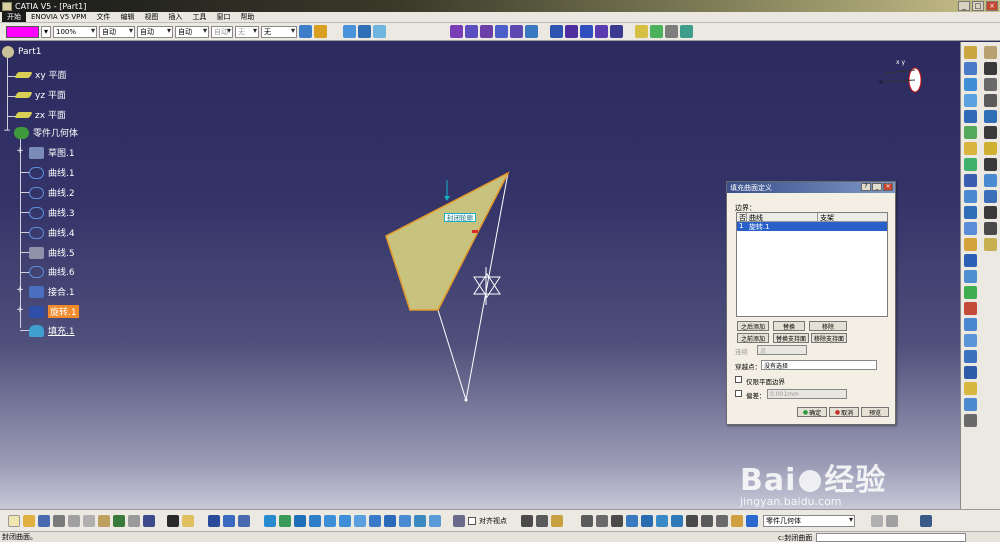 This screenshot has width=1000, height=542. What do you see at coordinates (134, 520) in the screenshot?
I see `redo-icon` at bounding box center [134, 520].